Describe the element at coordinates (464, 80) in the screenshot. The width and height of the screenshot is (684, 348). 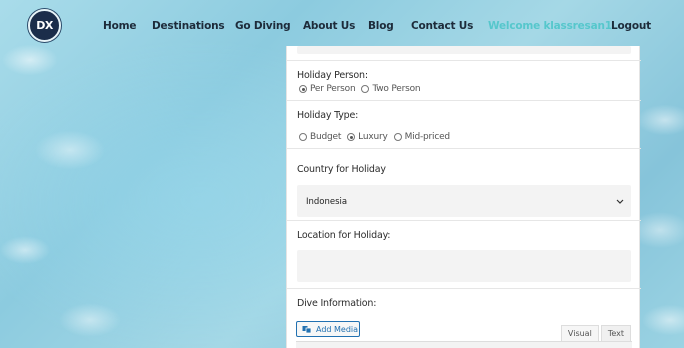
I see `holiday-person-row: Holiday Person: Per Person Two Person` at that location.